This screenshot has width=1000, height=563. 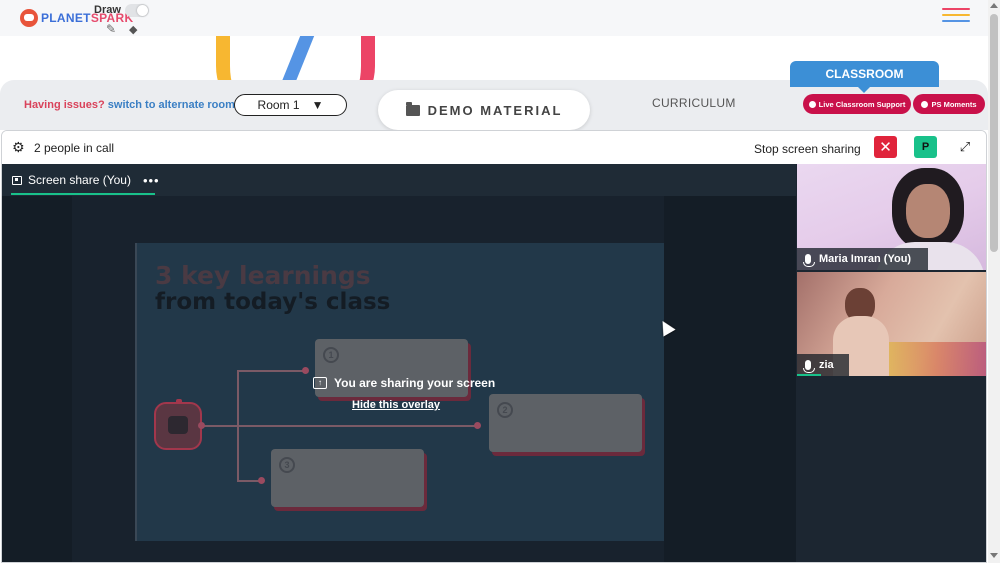 What do you see at coordinates (885, 147) in the screenshot?
I see `stop-sharing-button: ✕` at bounding box center [885, 147].